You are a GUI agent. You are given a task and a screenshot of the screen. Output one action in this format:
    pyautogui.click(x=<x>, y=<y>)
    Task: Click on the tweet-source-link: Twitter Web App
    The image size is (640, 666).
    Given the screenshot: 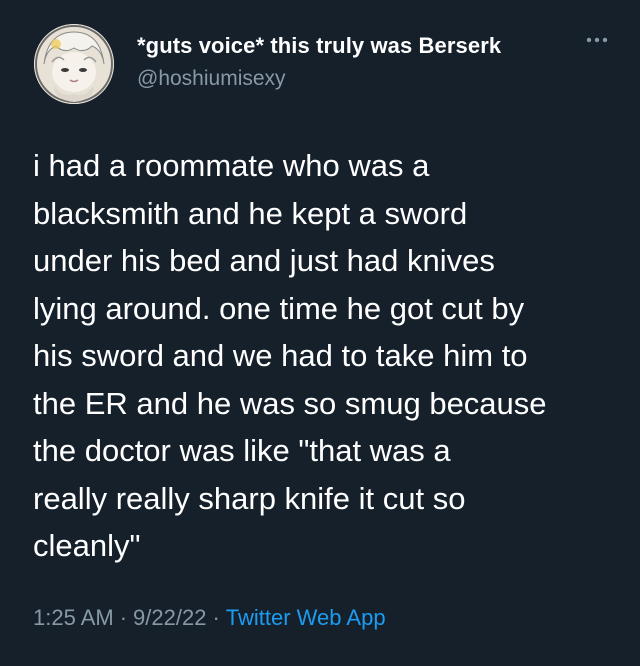 What is the action you would take?
    pyautogui.click(x=306, y=617)
    